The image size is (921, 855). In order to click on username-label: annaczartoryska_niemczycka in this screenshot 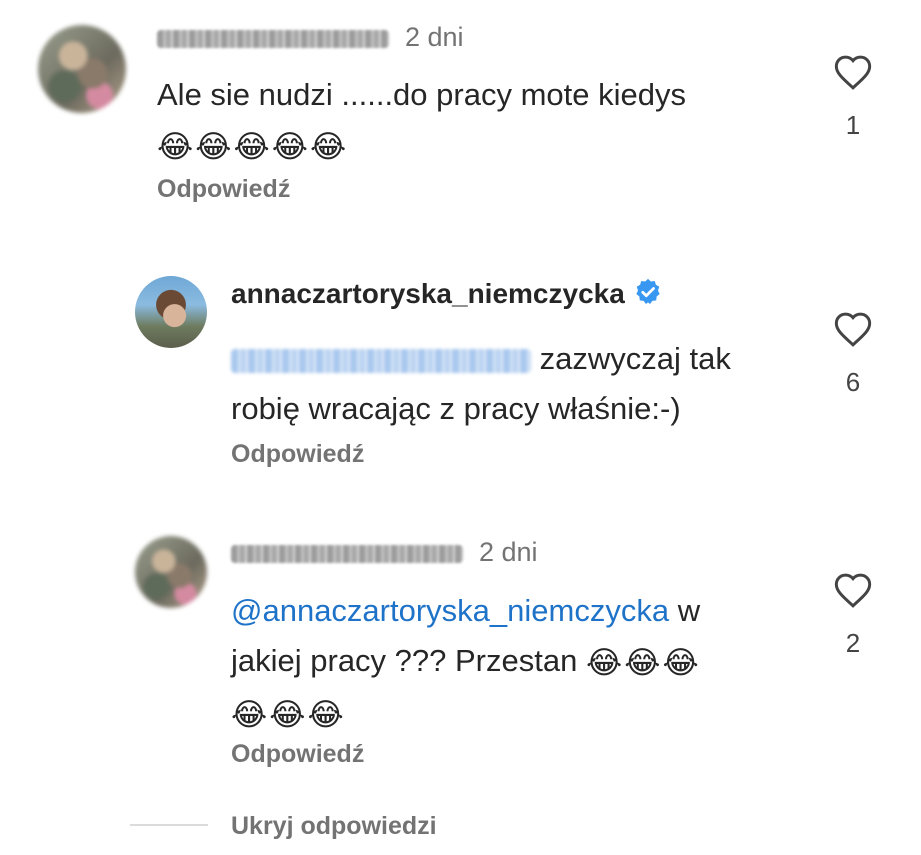, I will do `click(428, 293)`.